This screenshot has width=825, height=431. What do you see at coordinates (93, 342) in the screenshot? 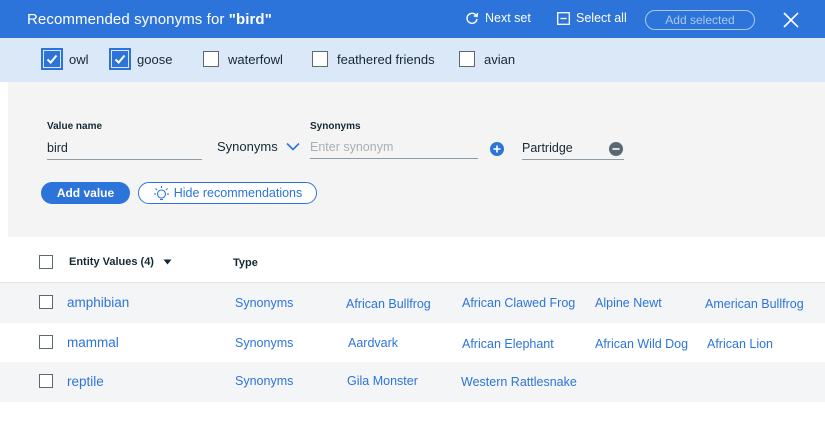
I see `entity-value-name: mammal` at bounding box center [93, 342].